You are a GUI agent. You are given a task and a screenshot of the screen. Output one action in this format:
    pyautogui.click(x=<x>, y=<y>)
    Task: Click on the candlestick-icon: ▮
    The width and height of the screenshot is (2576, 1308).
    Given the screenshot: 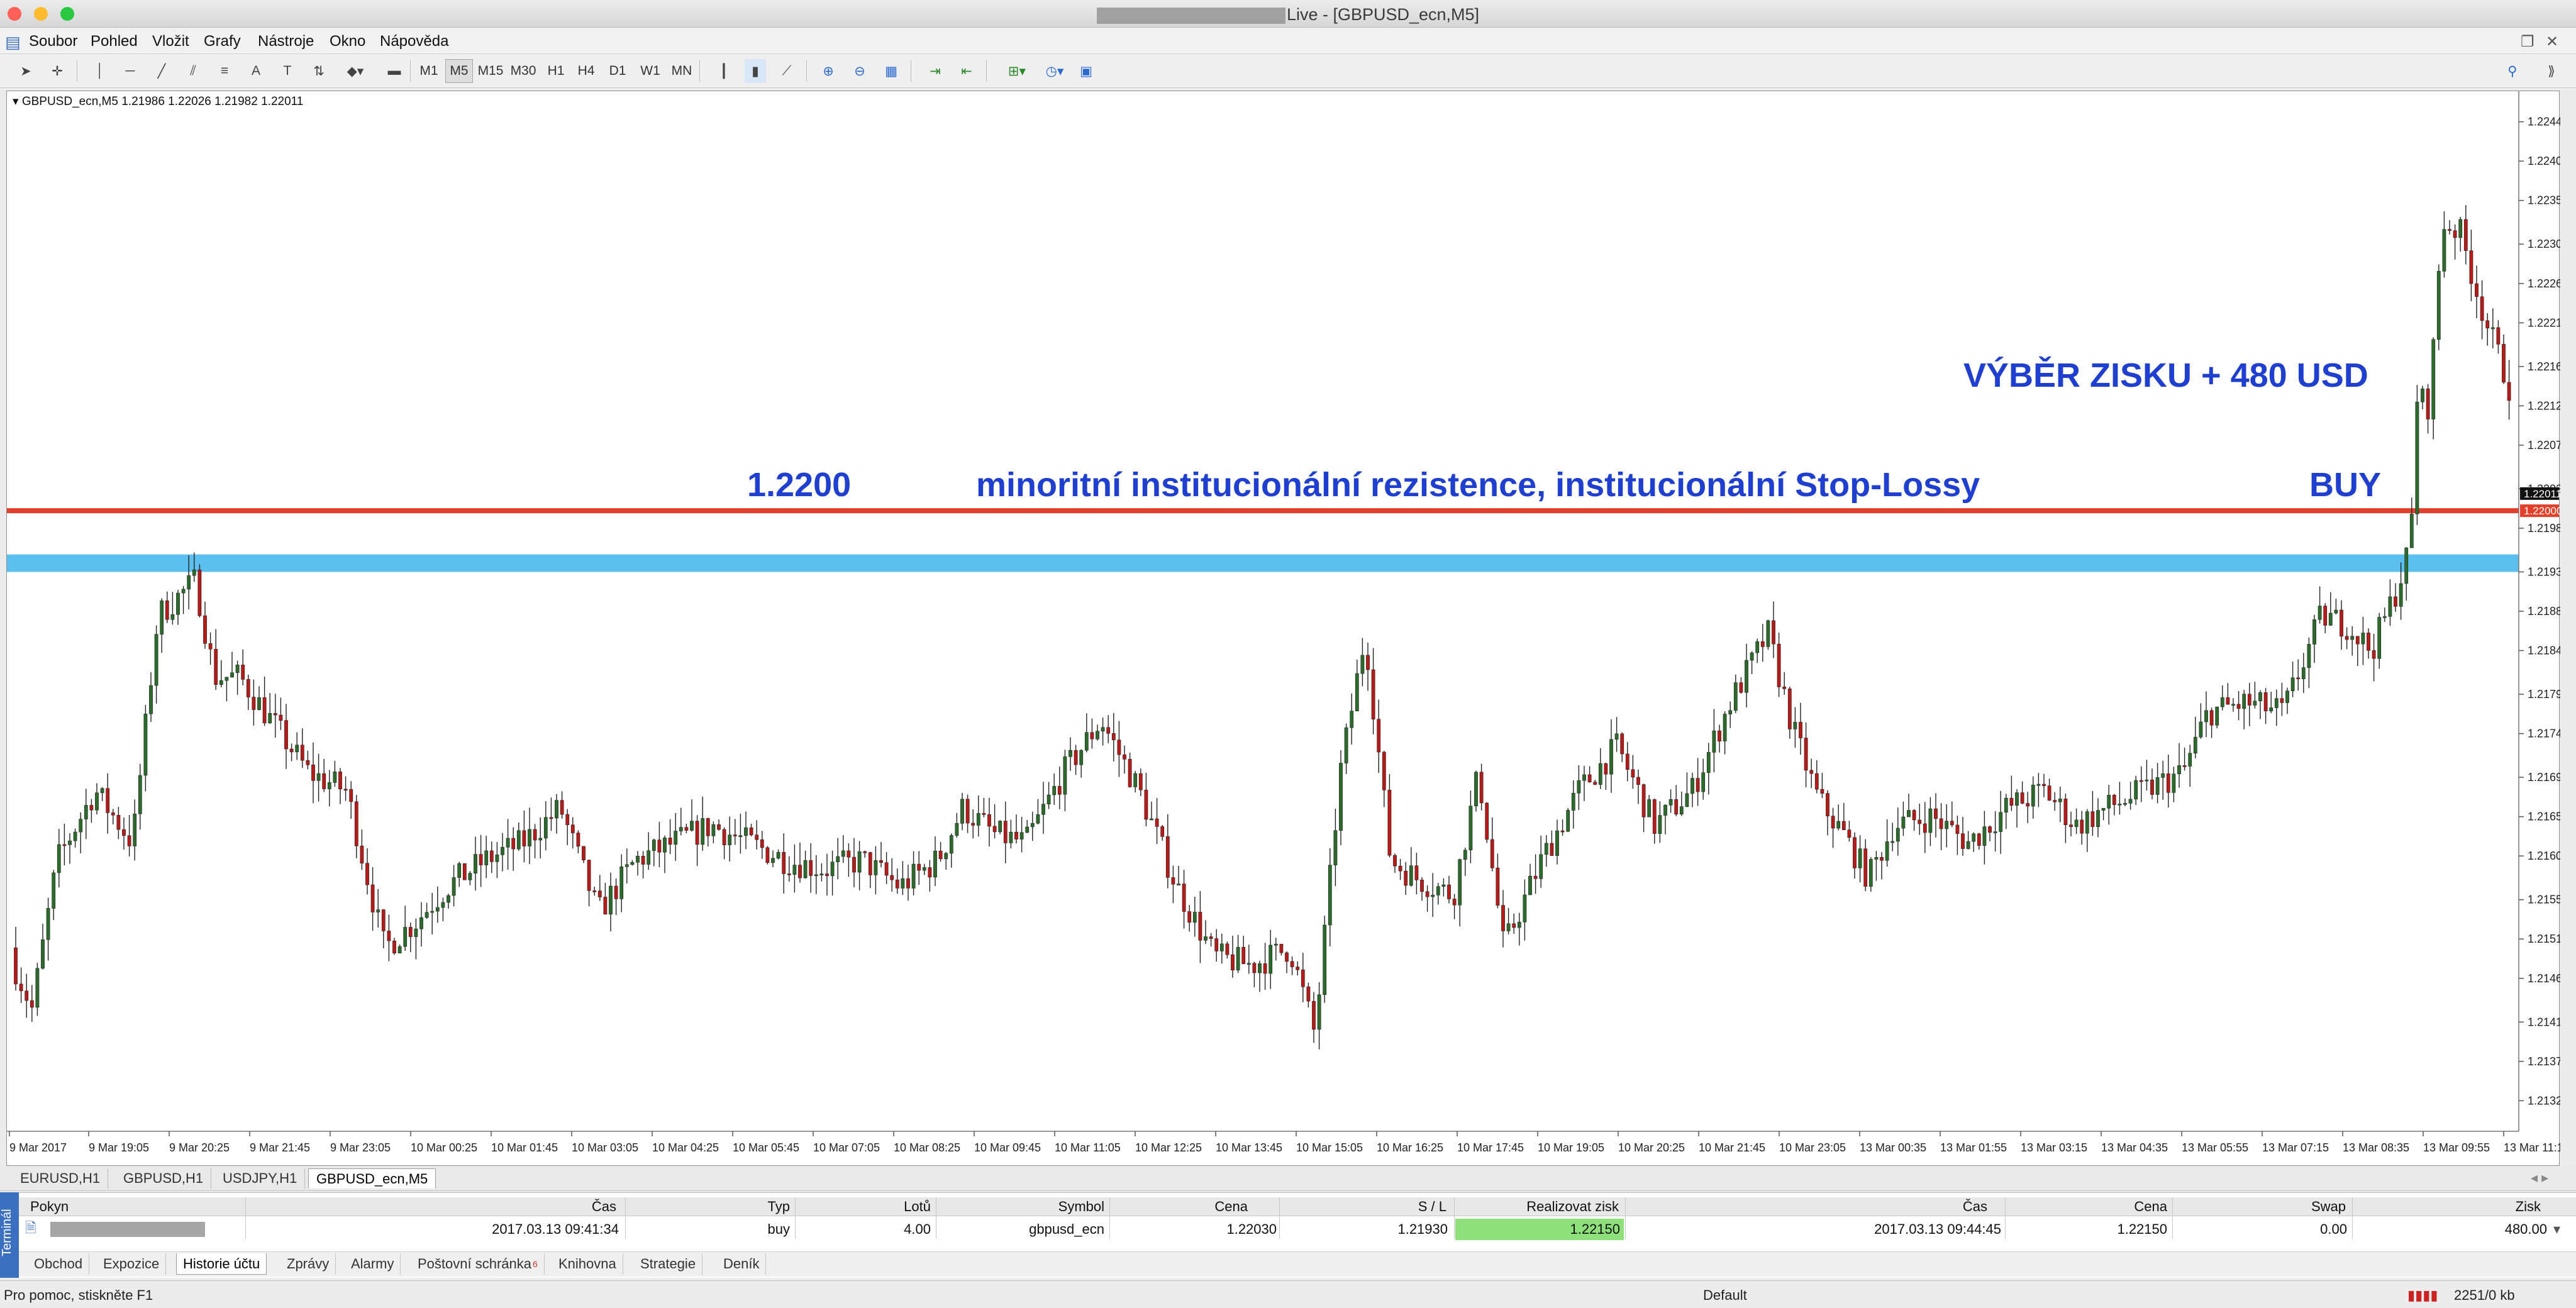 What is the action you would take?
    pyautogui.click(x=755, y=71)
    